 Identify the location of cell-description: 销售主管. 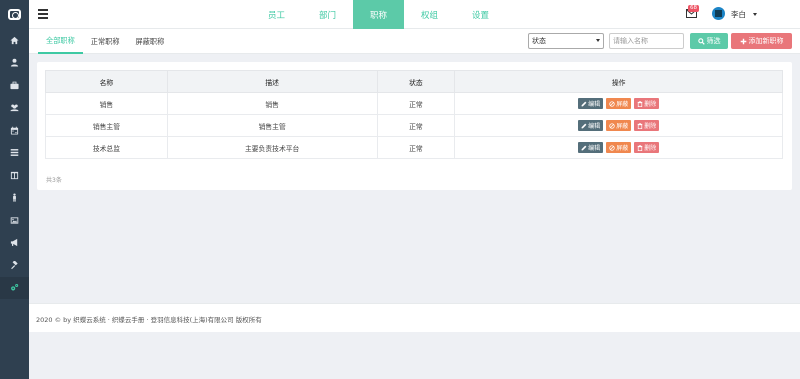
(272, 125).